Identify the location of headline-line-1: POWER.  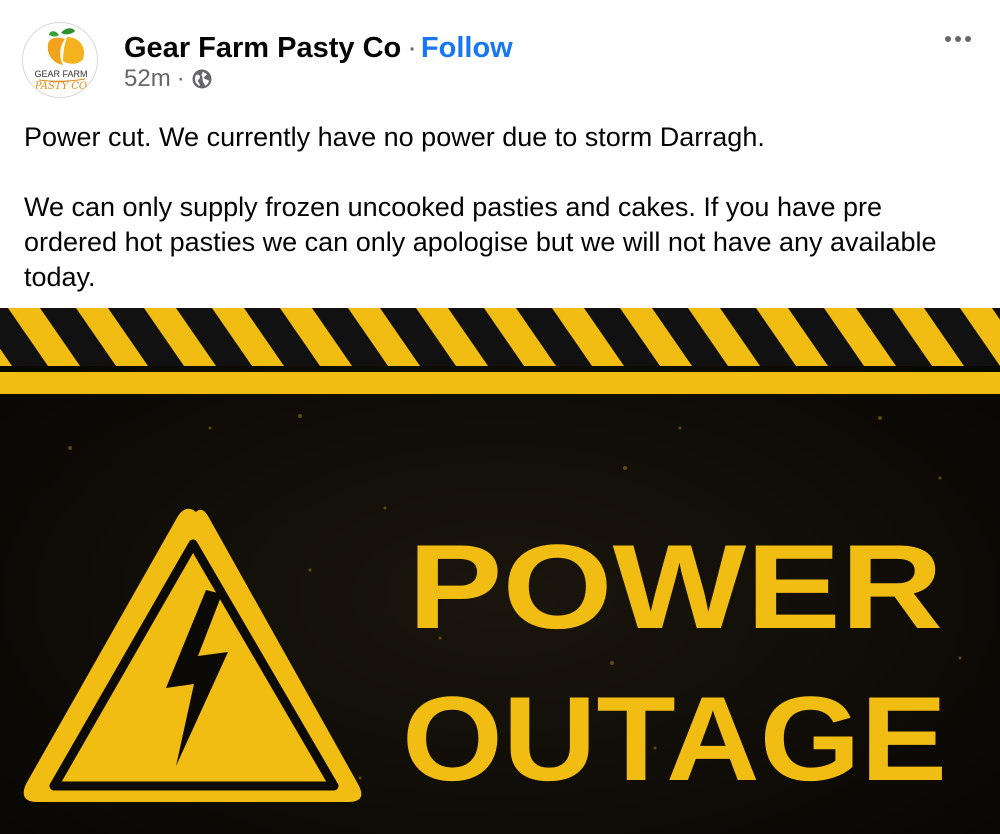
(675, 587).